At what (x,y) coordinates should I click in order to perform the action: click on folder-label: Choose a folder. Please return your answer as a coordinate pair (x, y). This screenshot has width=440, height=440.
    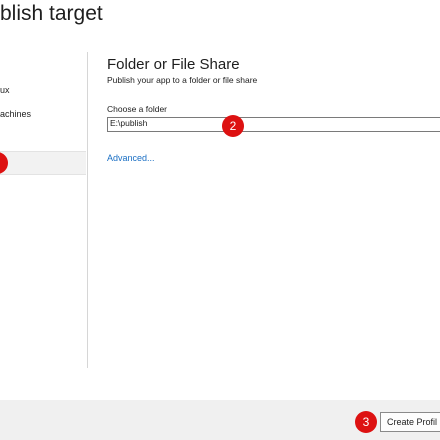
    Looking at the image, I should click on (137, 109).